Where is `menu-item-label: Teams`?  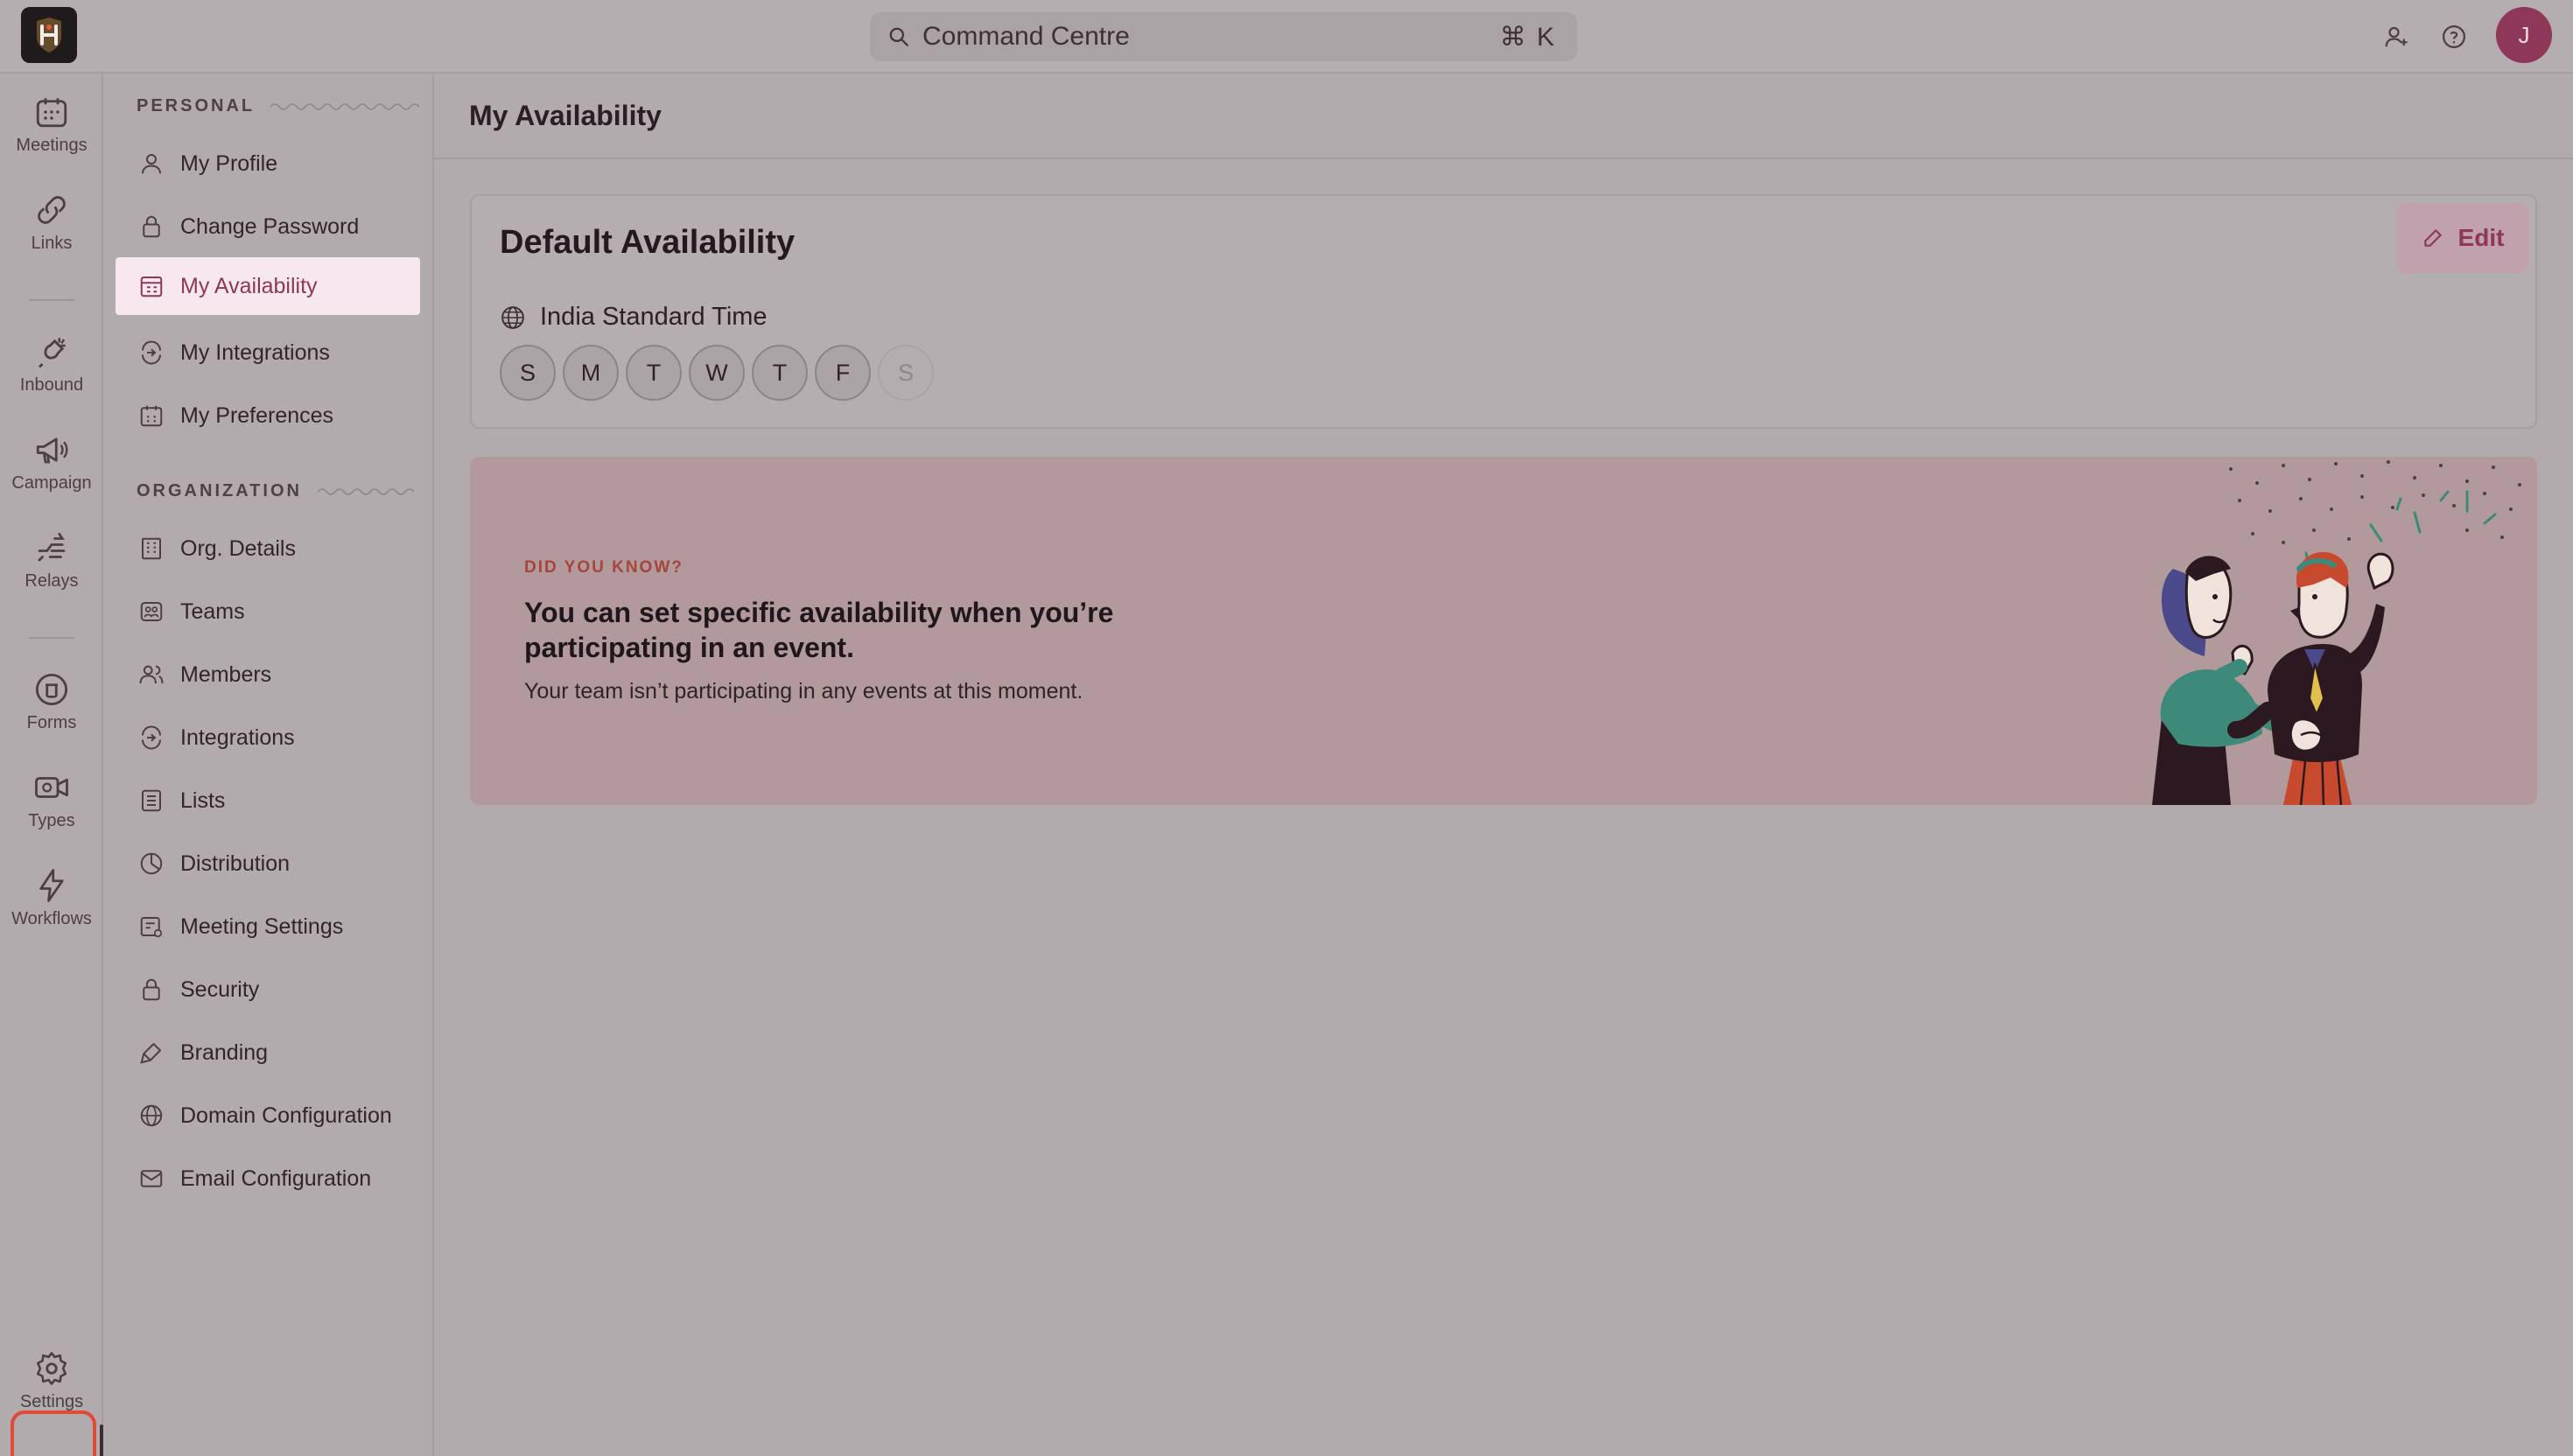
menu-item-label: Teams is located at coordinates (212, 611).